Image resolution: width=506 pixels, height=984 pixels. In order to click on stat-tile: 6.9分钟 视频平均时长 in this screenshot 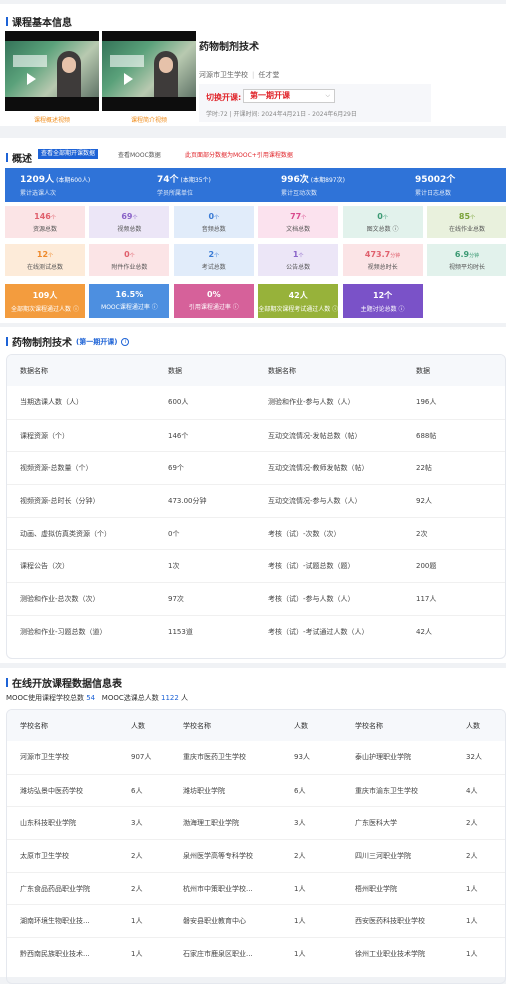, I will do `click(466, 260)`.